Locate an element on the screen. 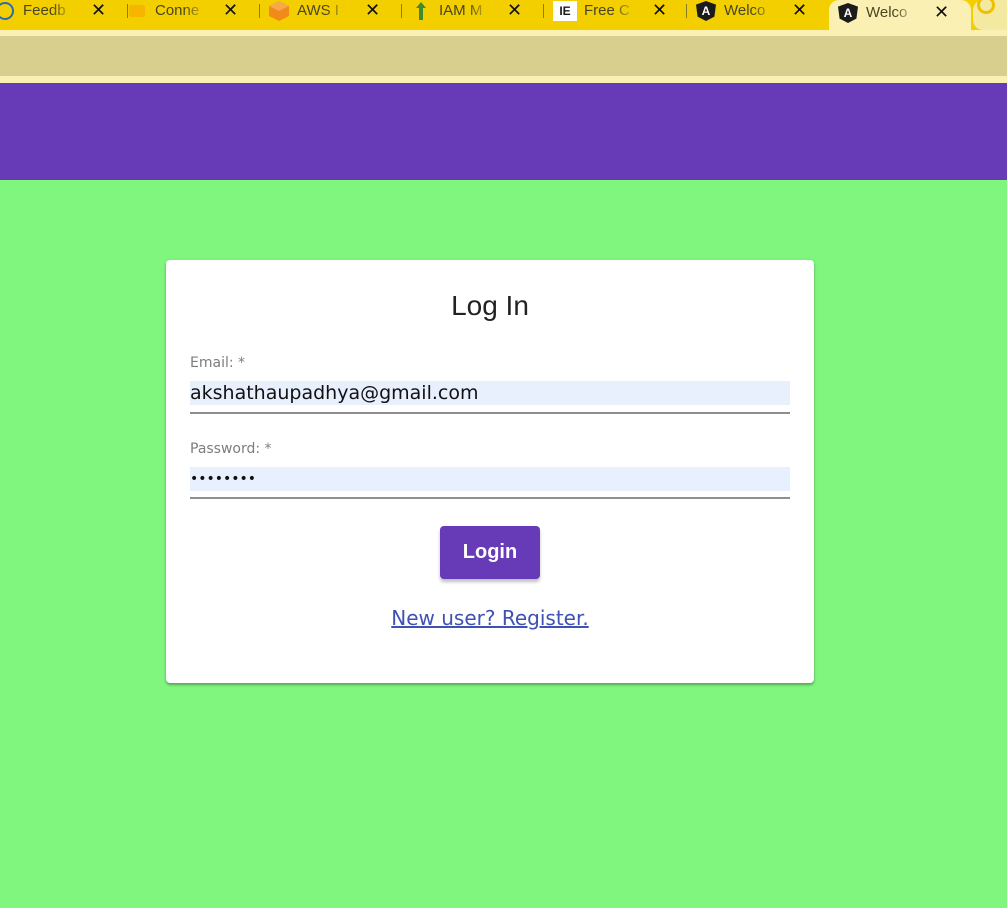  tab-title: IAM M is located at coordinates (461, 10).